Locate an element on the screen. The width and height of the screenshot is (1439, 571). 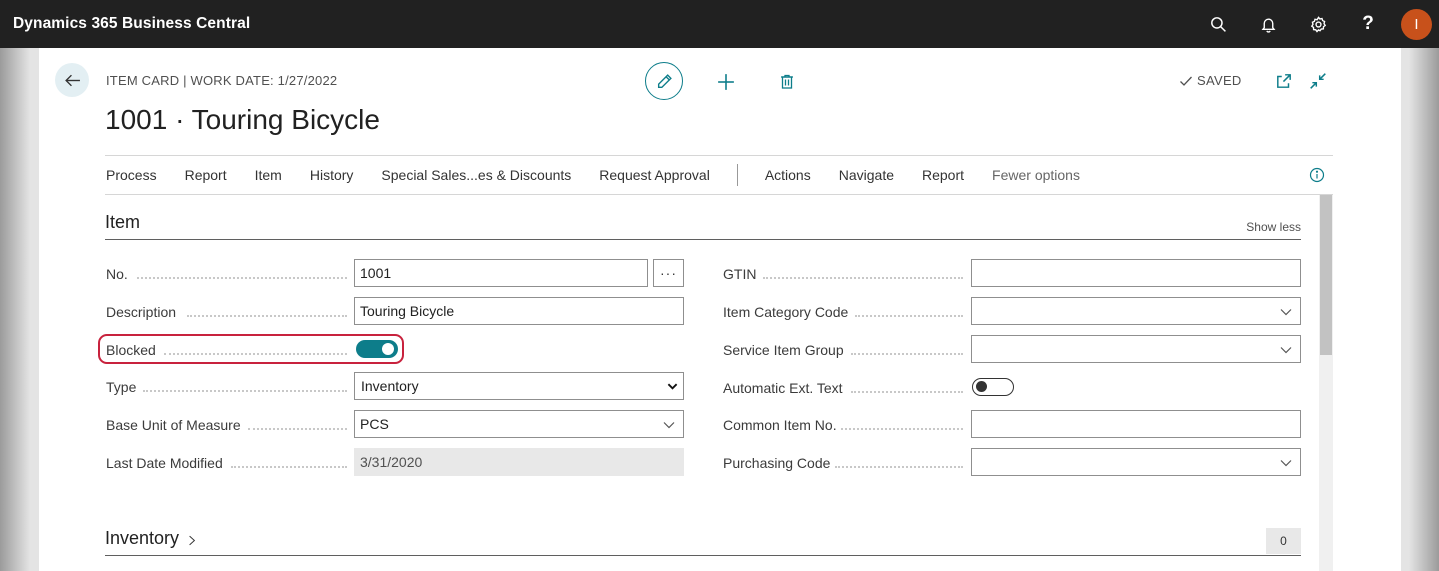
action-report: Report is located at coordinates (206, 175).